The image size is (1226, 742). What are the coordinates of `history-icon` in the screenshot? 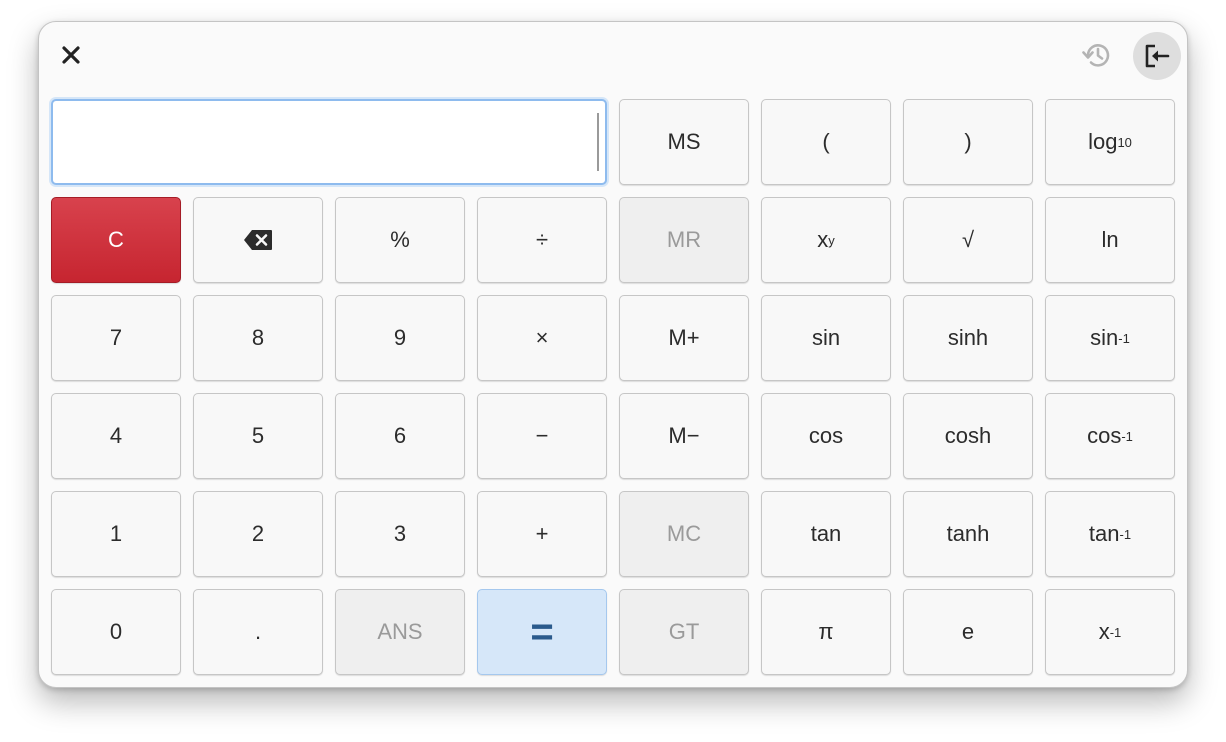 It's located at (1096, 55).